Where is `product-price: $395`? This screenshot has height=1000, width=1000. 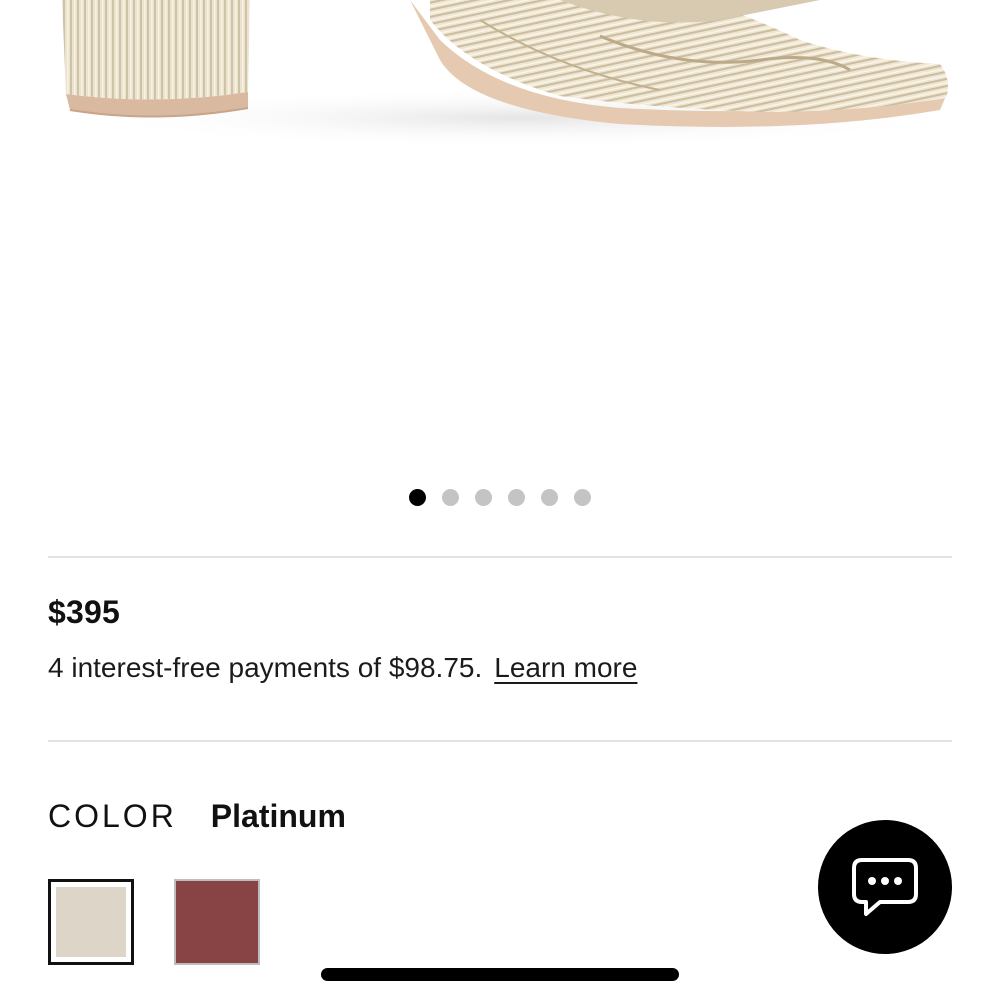 product-price: $395 is located at coordinates (84, 612).